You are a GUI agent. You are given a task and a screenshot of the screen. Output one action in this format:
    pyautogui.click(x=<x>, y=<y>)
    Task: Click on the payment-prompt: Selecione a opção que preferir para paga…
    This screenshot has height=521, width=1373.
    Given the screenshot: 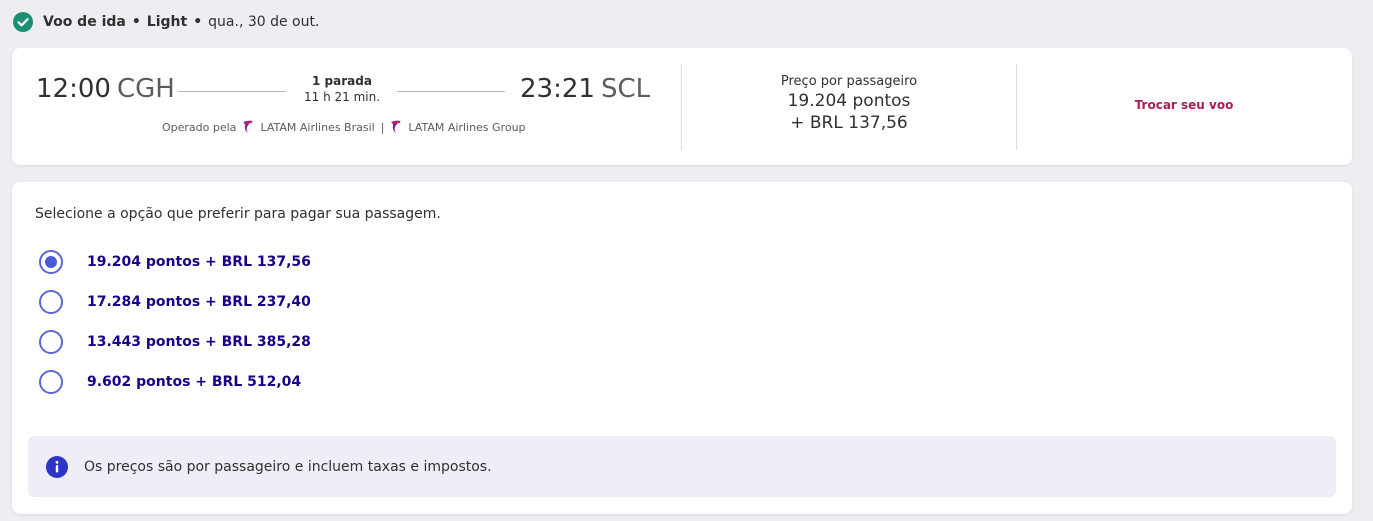 What is the action you would take?
    pyautogui.click(x=238, y=214)
    